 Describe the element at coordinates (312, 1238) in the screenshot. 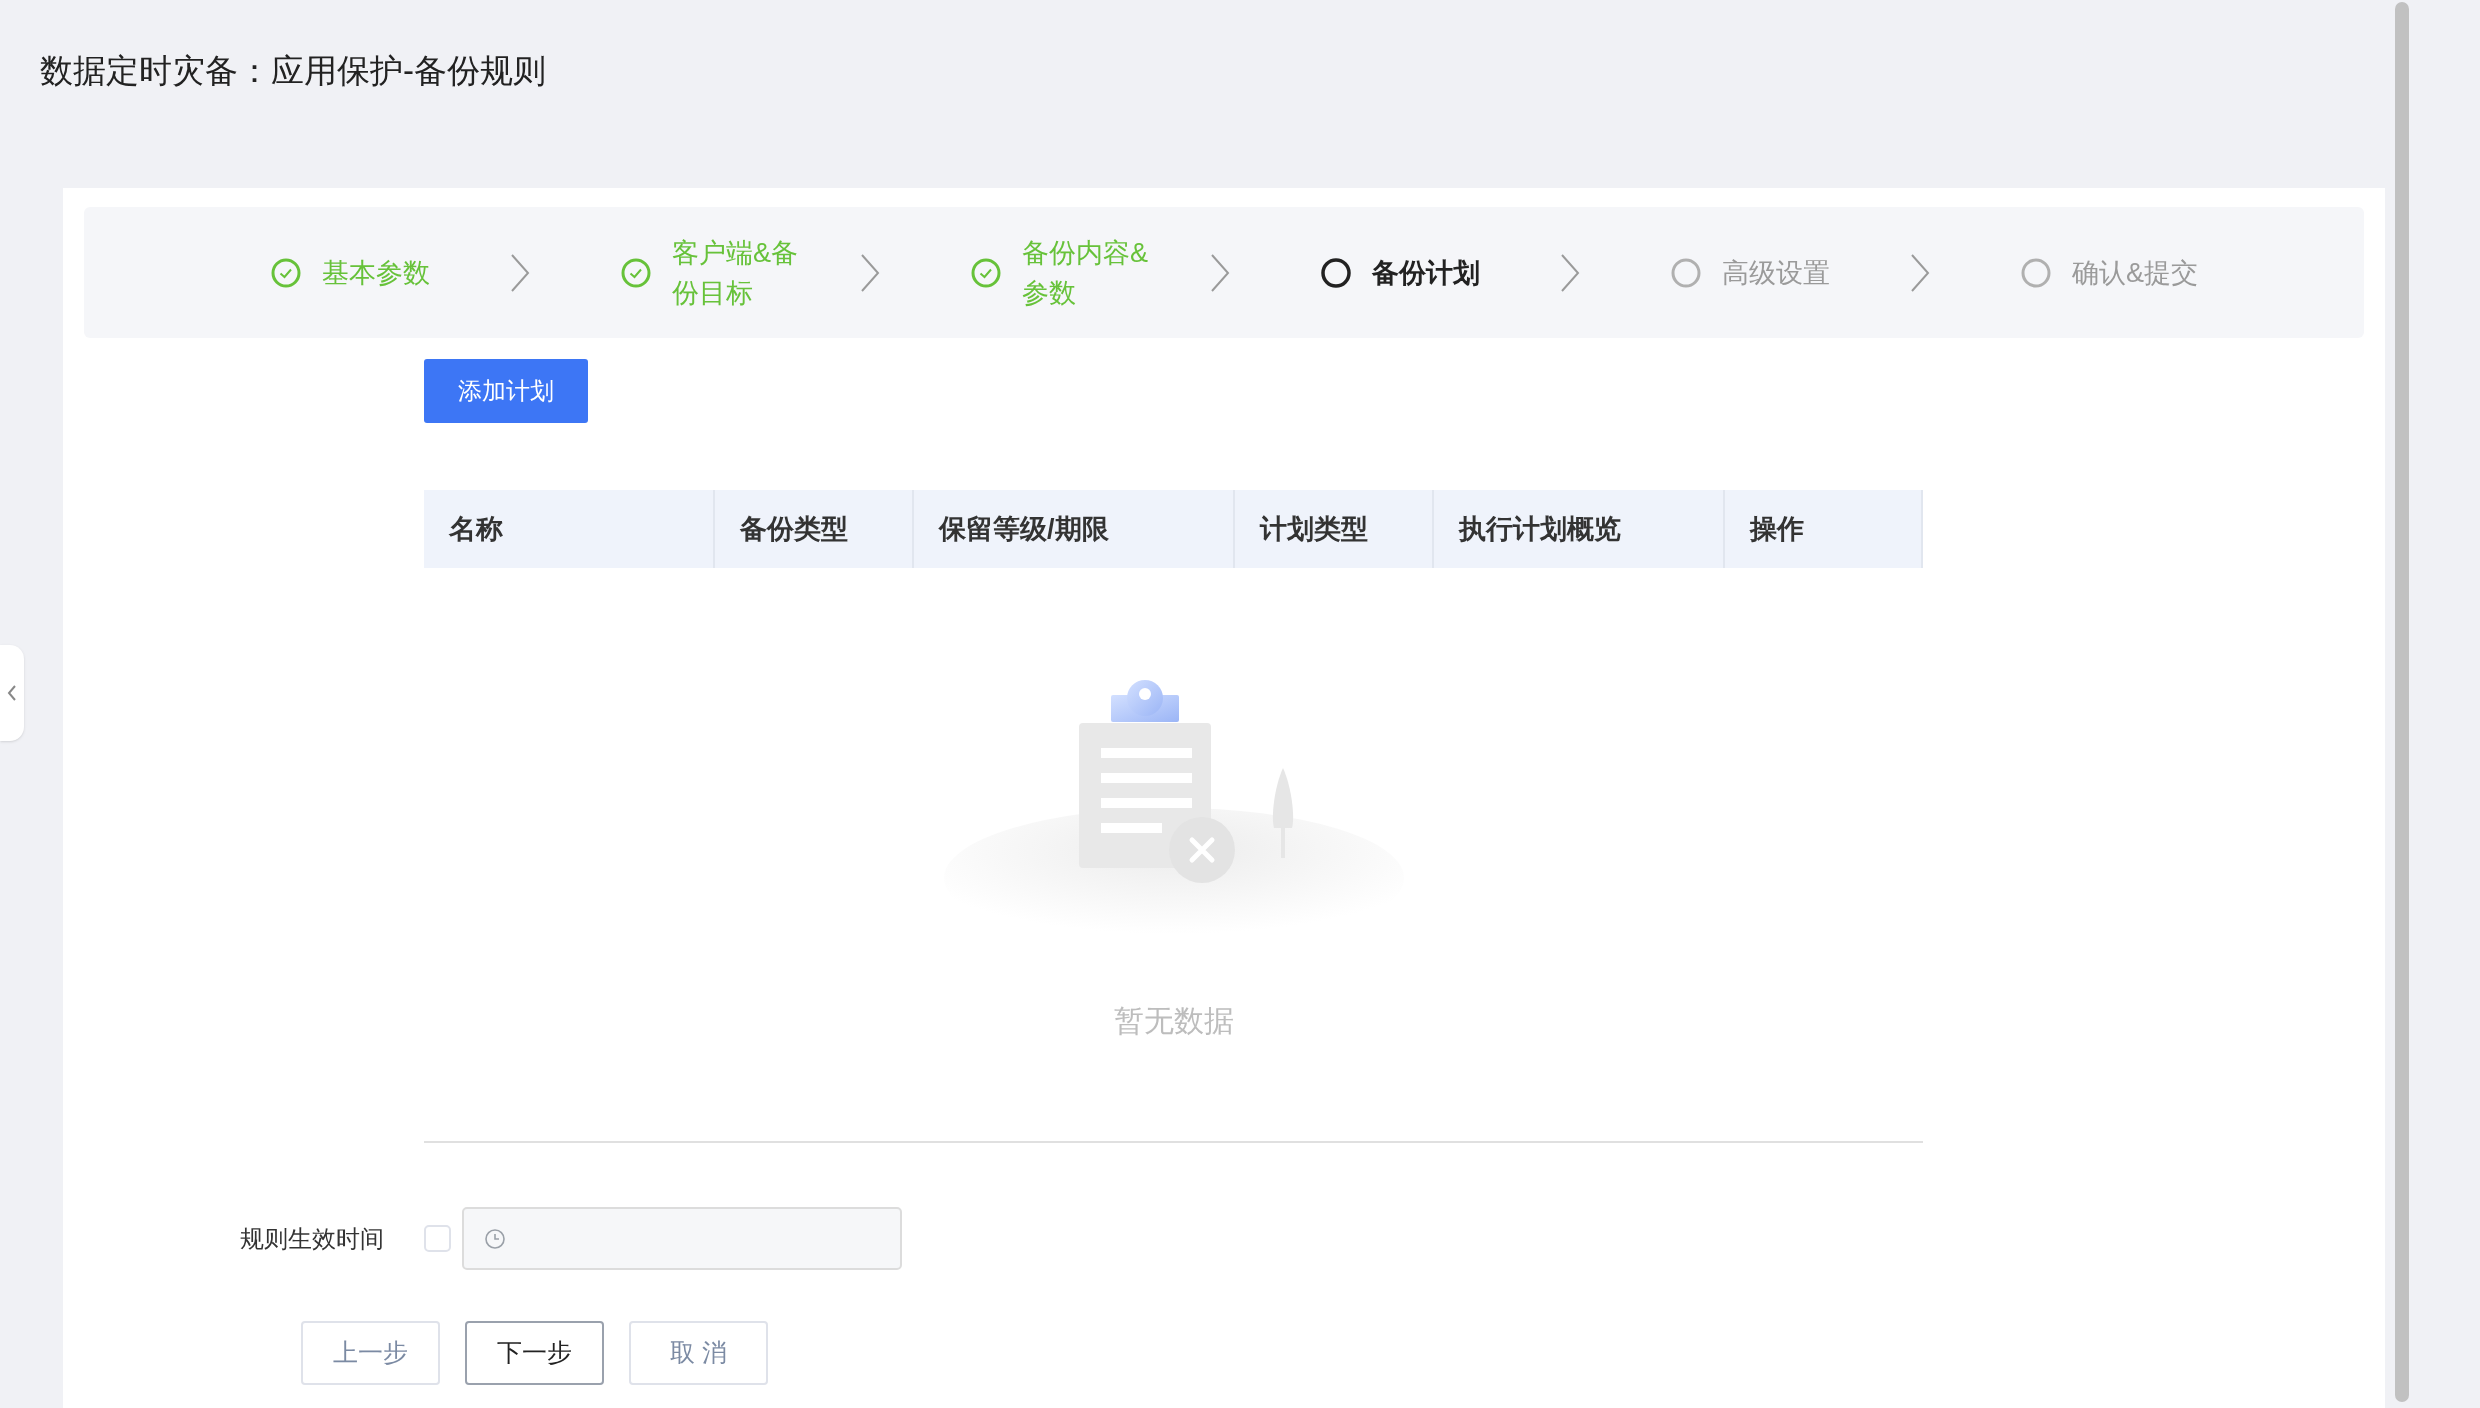

I see `field-label: 规则生效时间` at that location.